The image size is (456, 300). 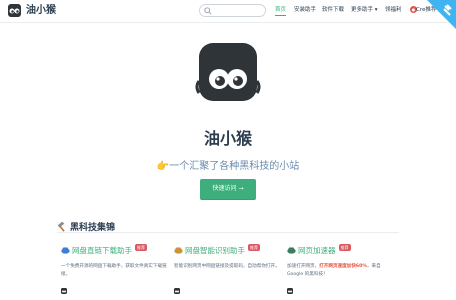 I want to click on hammer-icon, so click(x=61, y=226).